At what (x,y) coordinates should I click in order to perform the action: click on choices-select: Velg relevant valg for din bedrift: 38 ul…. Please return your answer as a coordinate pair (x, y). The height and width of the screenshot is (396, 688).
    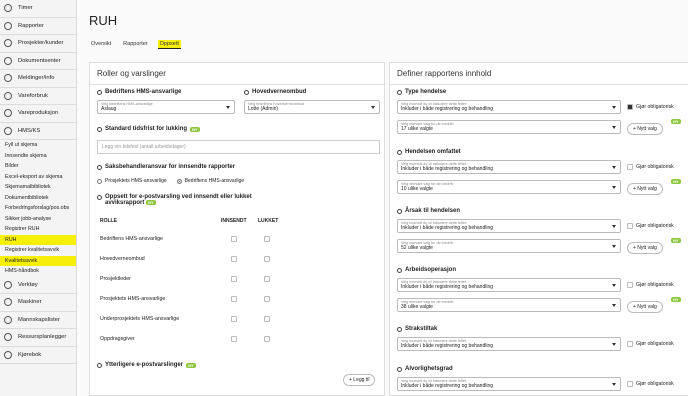
    Looking at the image, I should click on (509, 305).